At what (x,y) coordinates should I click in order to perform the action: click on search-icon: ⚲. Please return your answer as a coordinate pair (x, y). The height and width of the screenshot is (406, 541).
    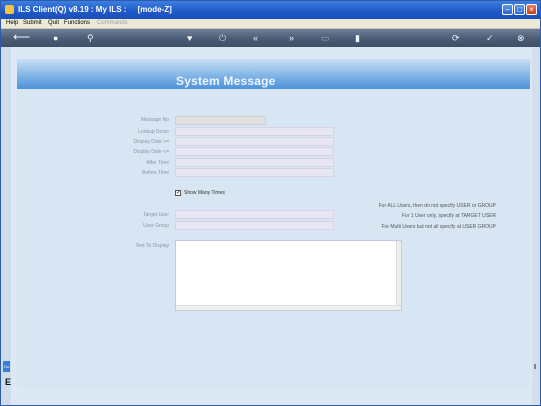
    Looking at the image, I should click on (90, 38).